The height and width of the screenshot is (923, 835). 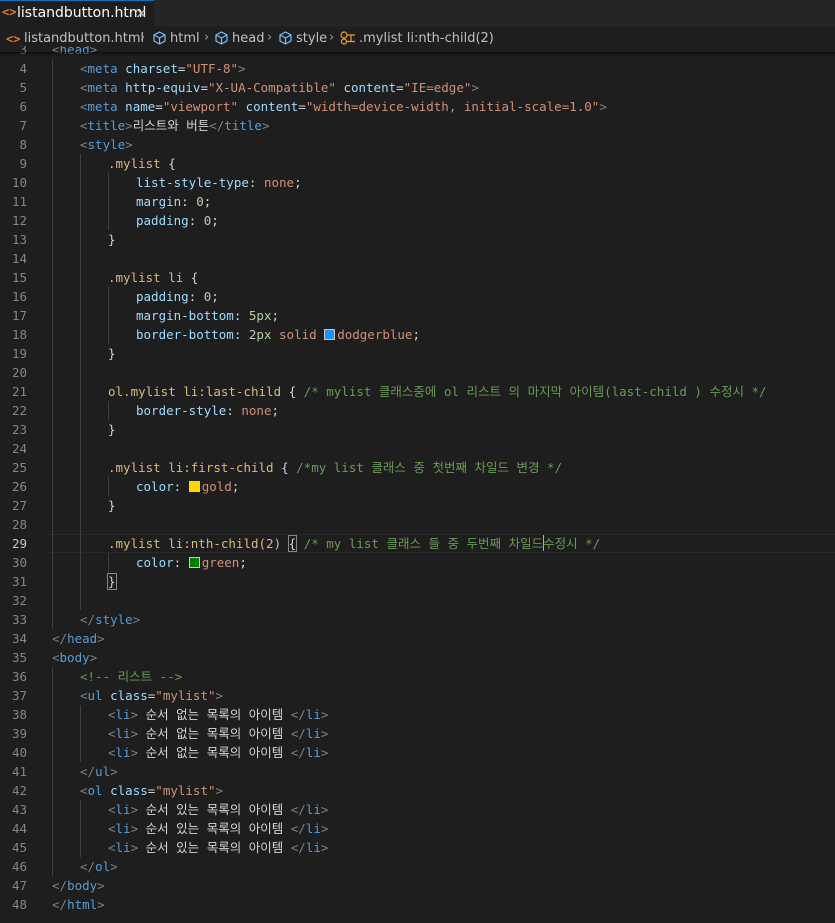 What do you see at coordinates (417, 771) in the screenshot?
I see `code-line: 41 </ul>` at bounding box center [417, 771].